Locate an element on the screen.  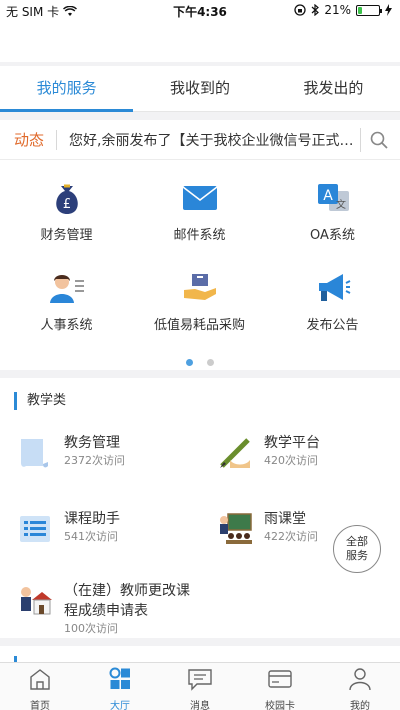
service-hr: 人事系统 is located at coordinates (66, 300).